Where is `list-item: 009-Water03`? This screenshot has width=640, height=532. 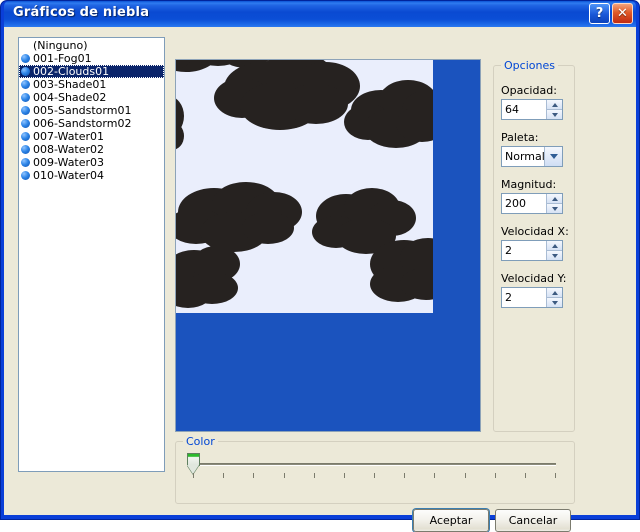 list-item: 009-Water03 is located at coordinates (91, 162).